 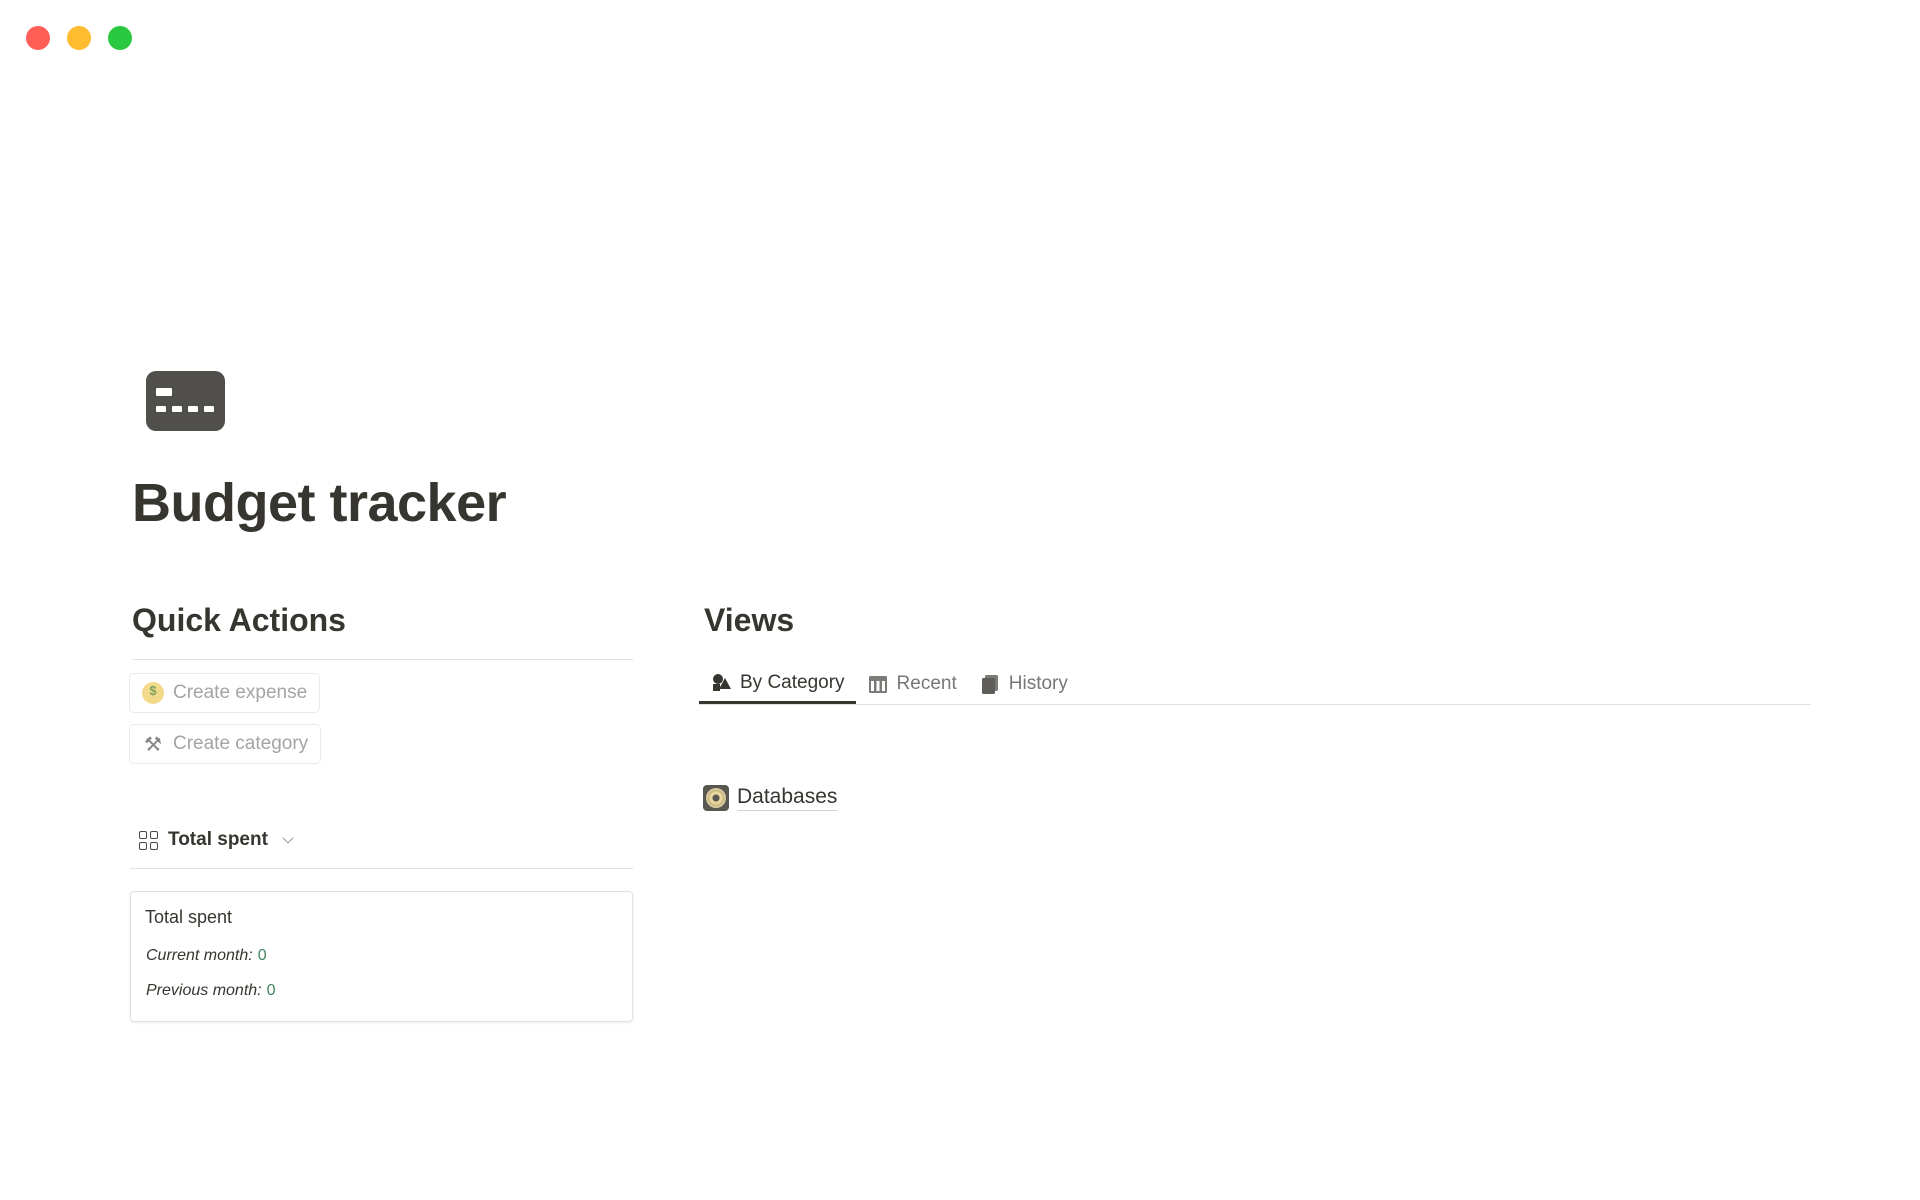 What do you see at coordinates (120, 38) in the screenshot?
I see `zoom-window-button` at bounding box center [120, 38].